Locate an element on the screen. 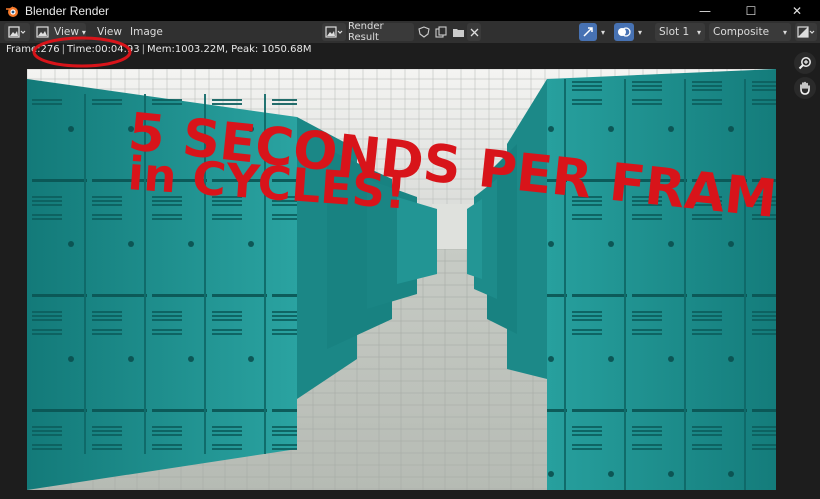 The height and width of the screenshot is (499, 820). frame-stat: Frame:276 is located at coordinates (33, 49).